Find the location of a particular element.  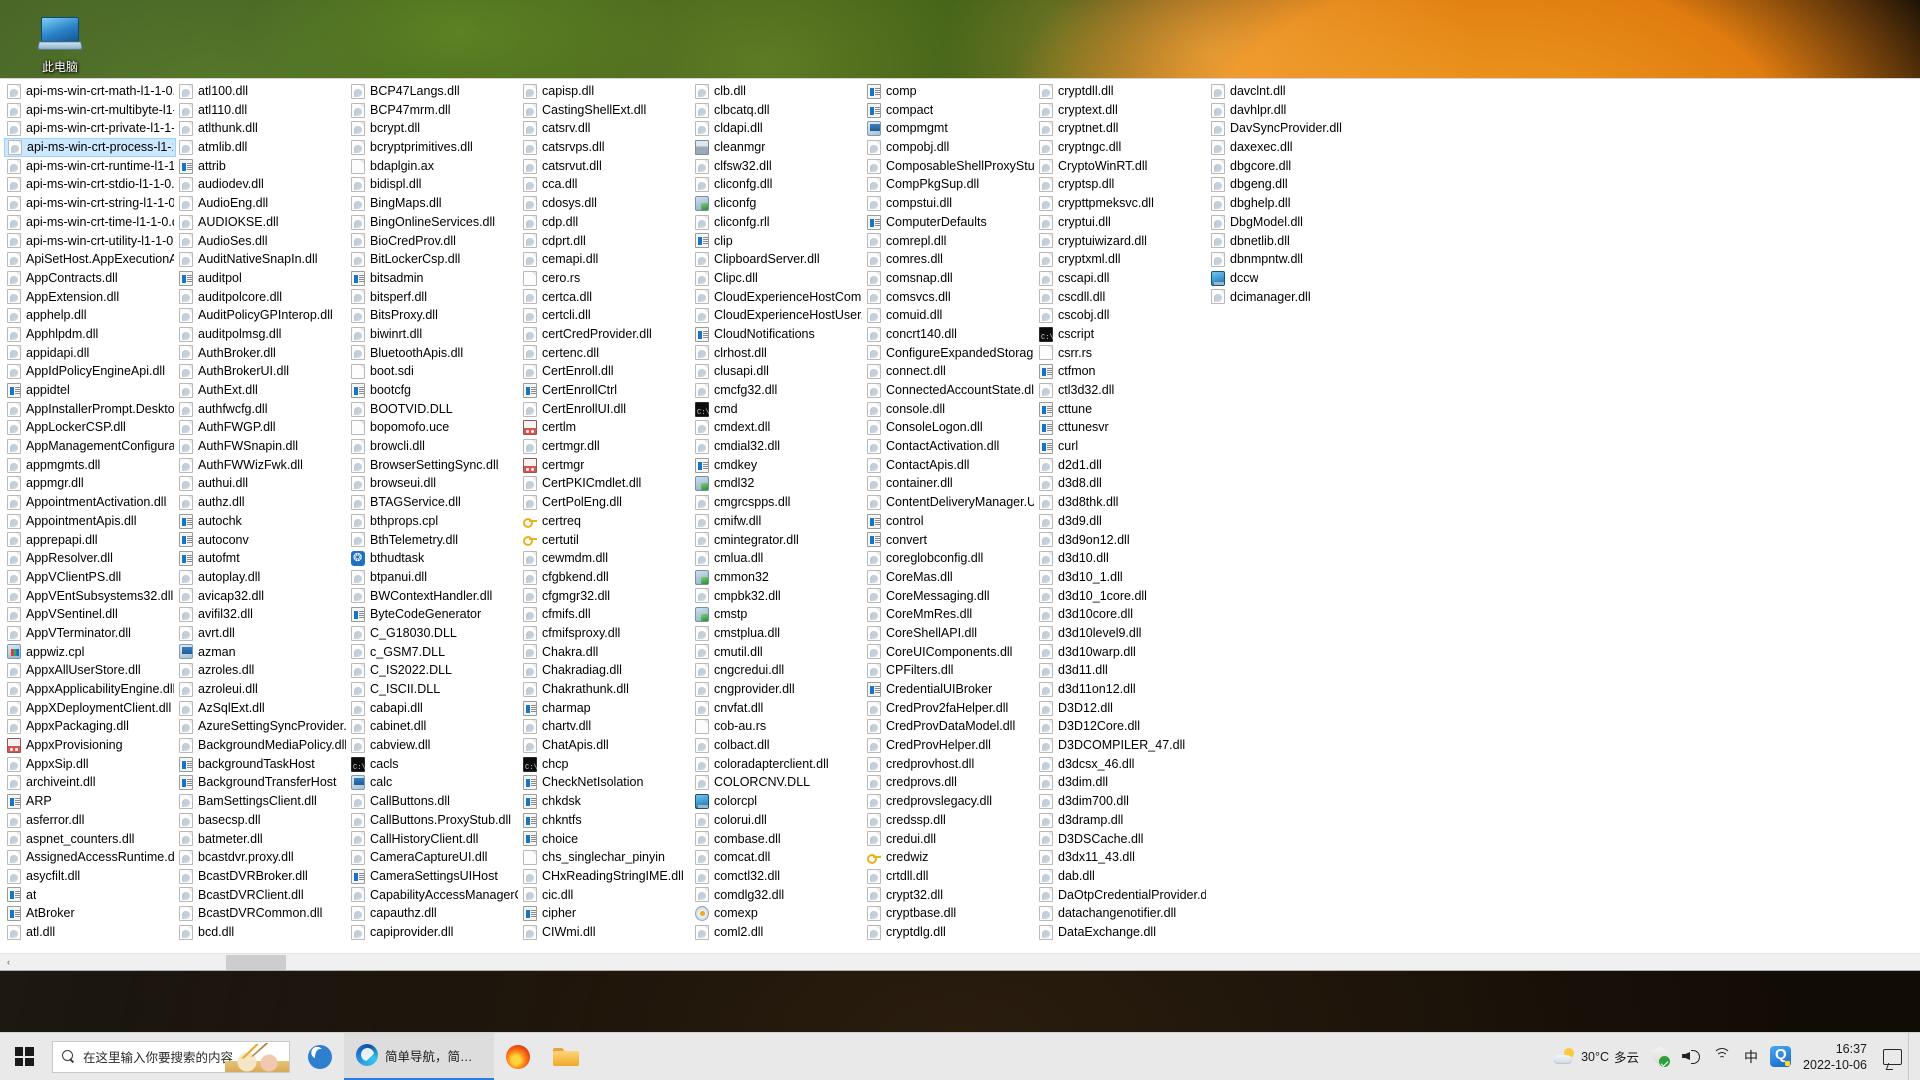

file-list-item: chkntfs is located at coordinates (606, 820).